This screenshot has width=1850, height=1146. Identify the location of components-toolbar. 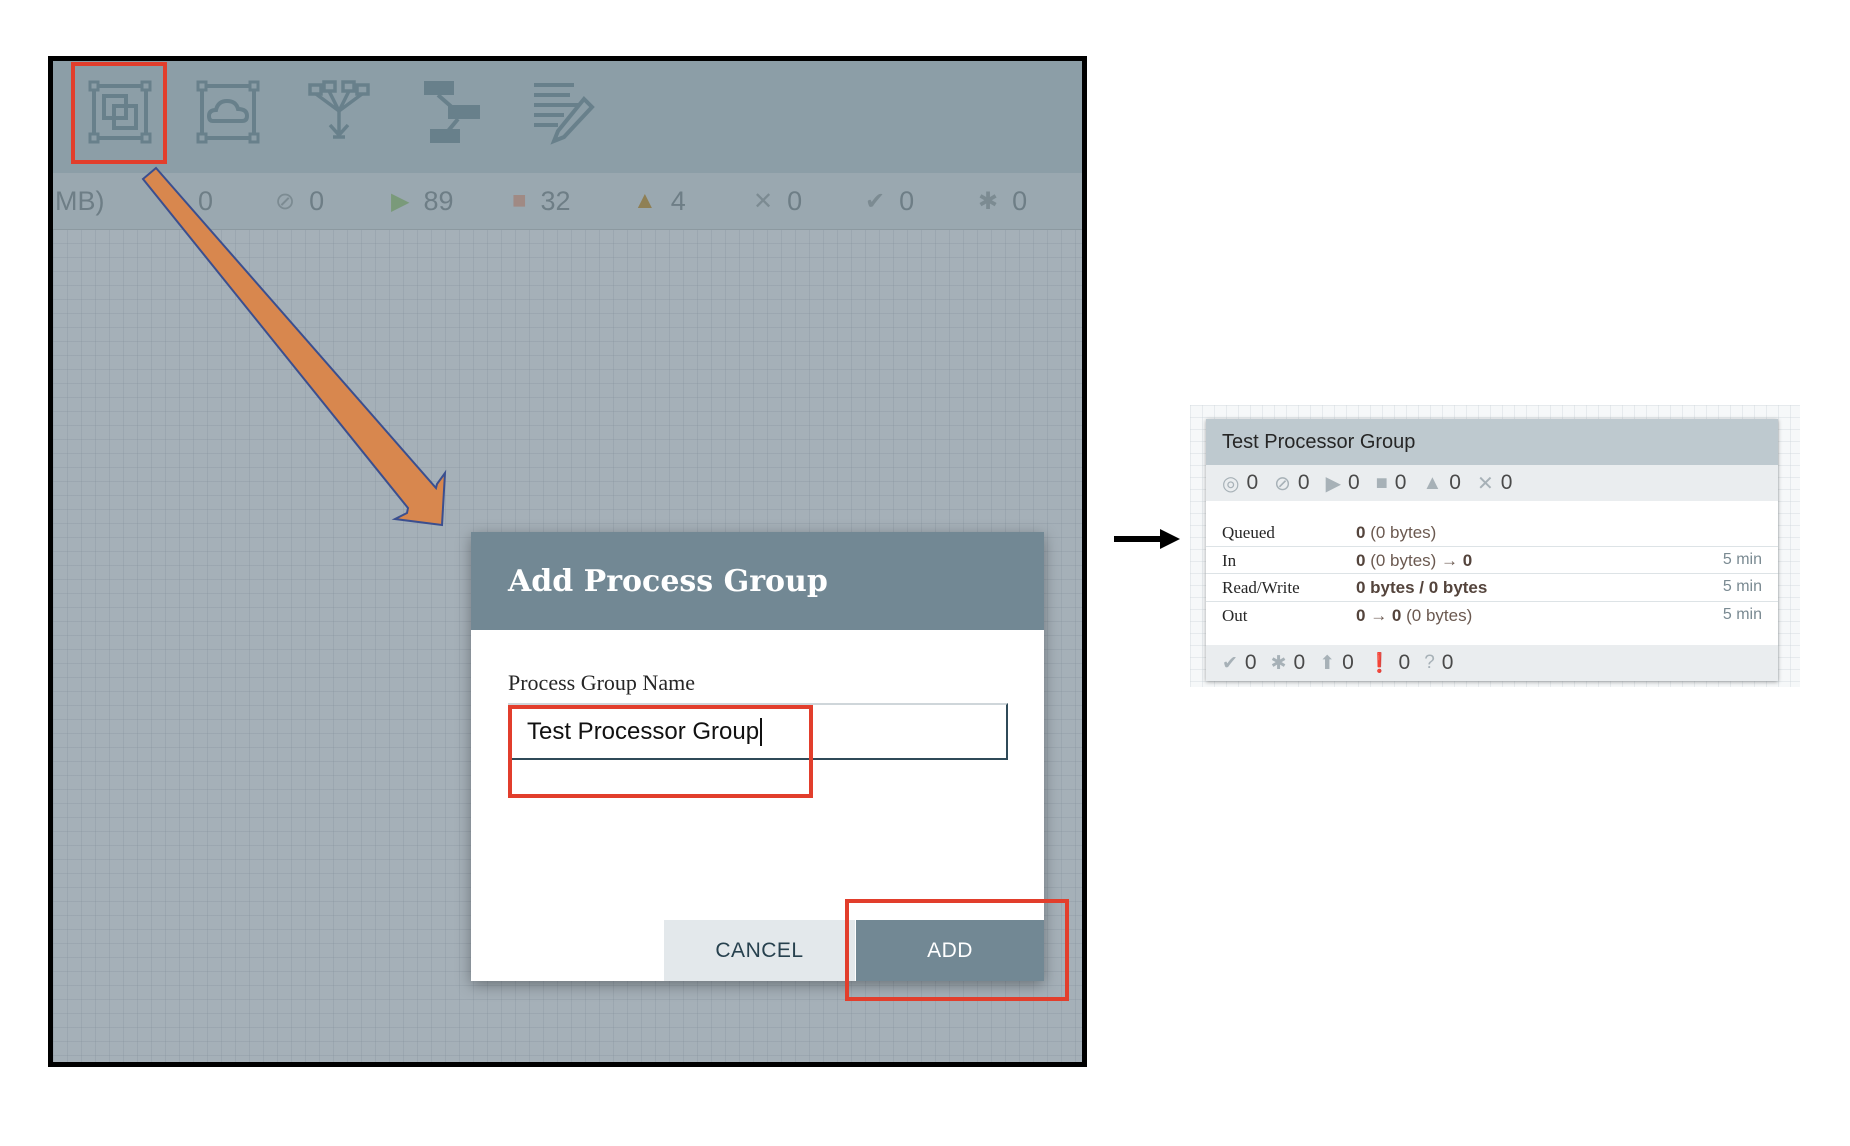
(567, 117).